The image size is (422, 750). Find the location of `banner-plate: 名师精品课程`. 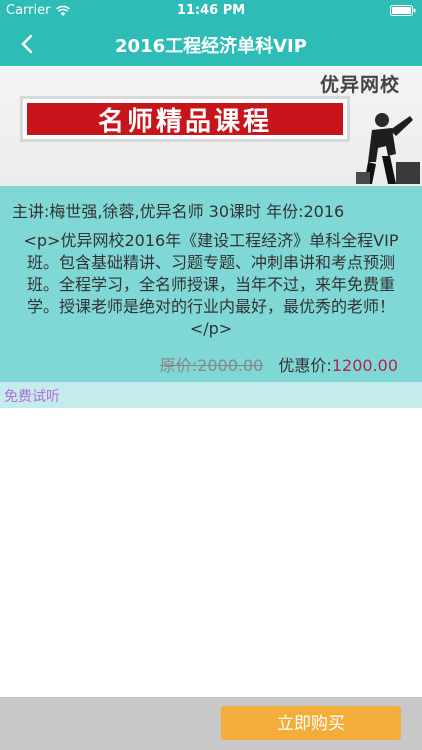

banner-plate: 名师精品课程 is located at coordinates (185, 119).